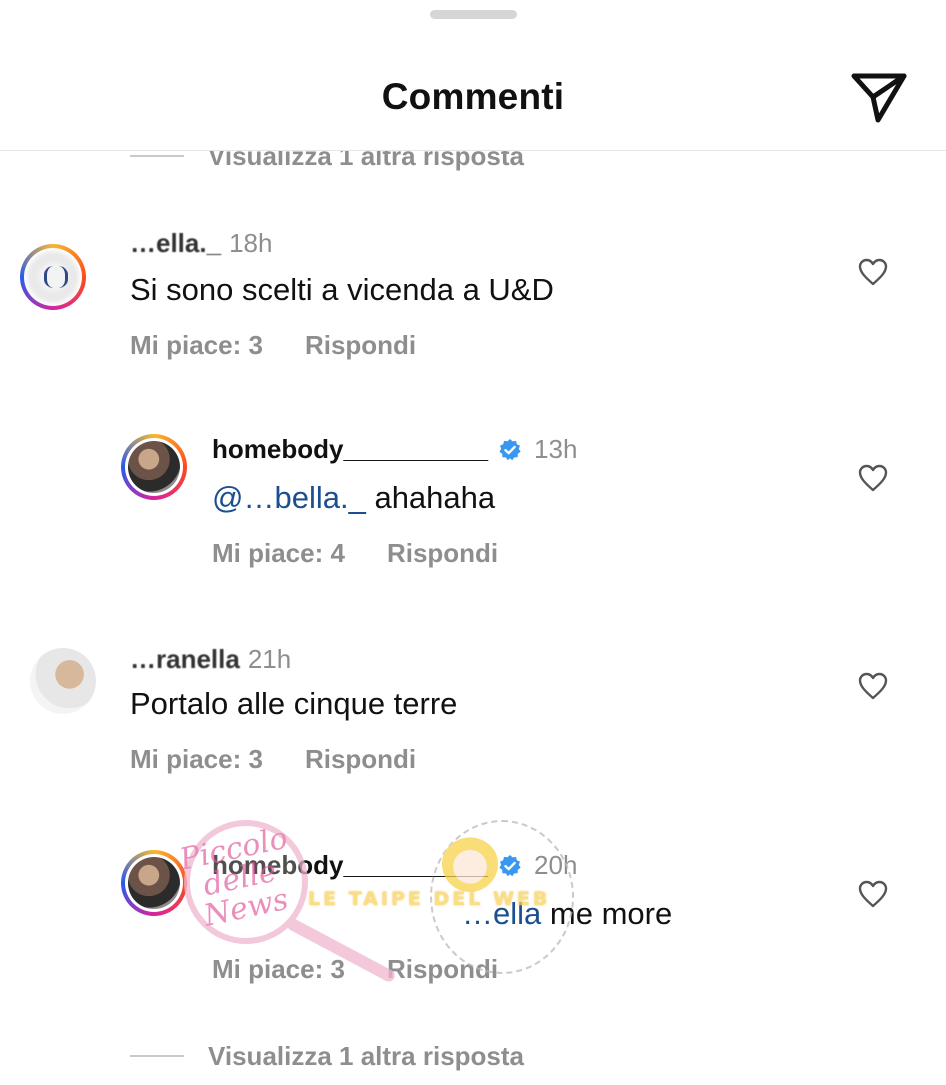 The width and height of the screenshot is (946, 1085). Describe the element at coordinates (175, 243) in the screenshot. I see `comment-username: …ella._` at that location.